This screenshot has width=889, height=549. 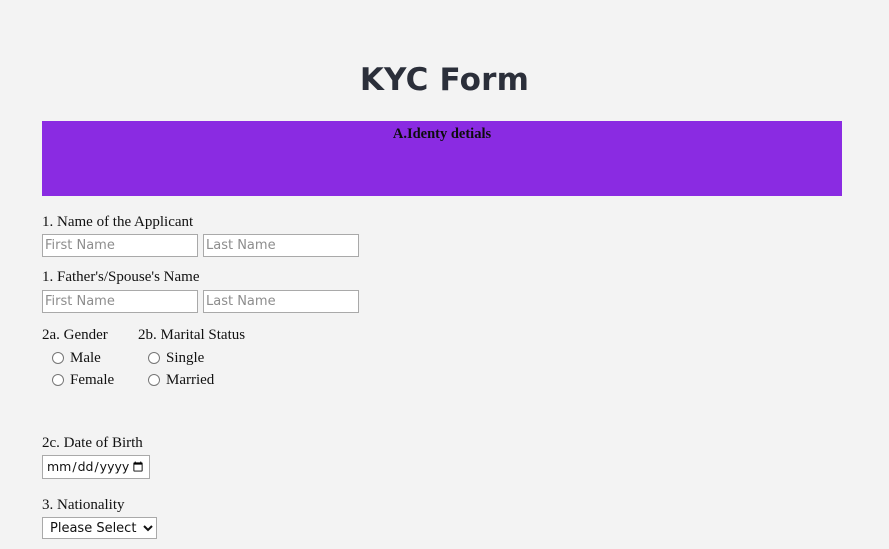 I want to click on applicant-first-name-input, so click(x=120, y=246).